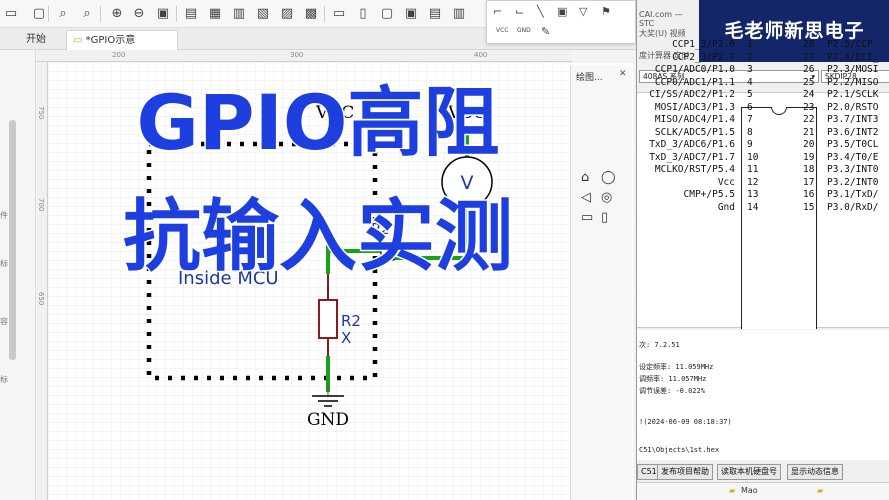  Describe the element at coordinates (853, 144) in the screenshot. I see `pin-label-right: P3.5/T0CL` at that location.